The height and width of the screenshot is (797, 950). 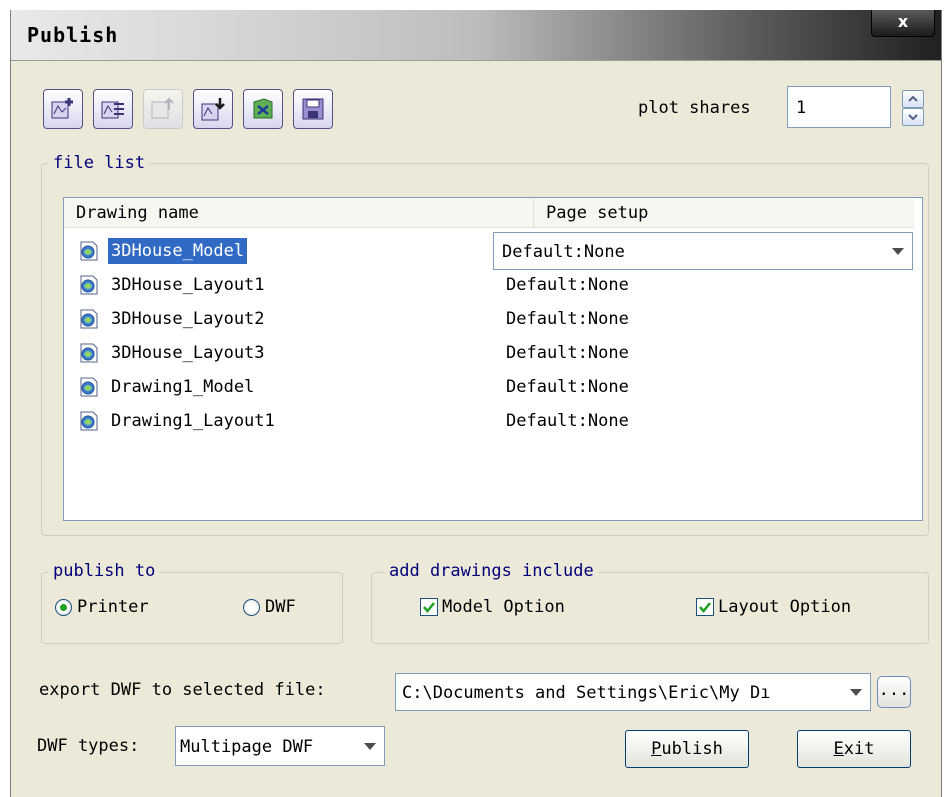 What do you see at coordinates (563, 252) in the screenshot?
I see `page-setup-dropdown-value: Default:None` at bounding box center [563, 252].